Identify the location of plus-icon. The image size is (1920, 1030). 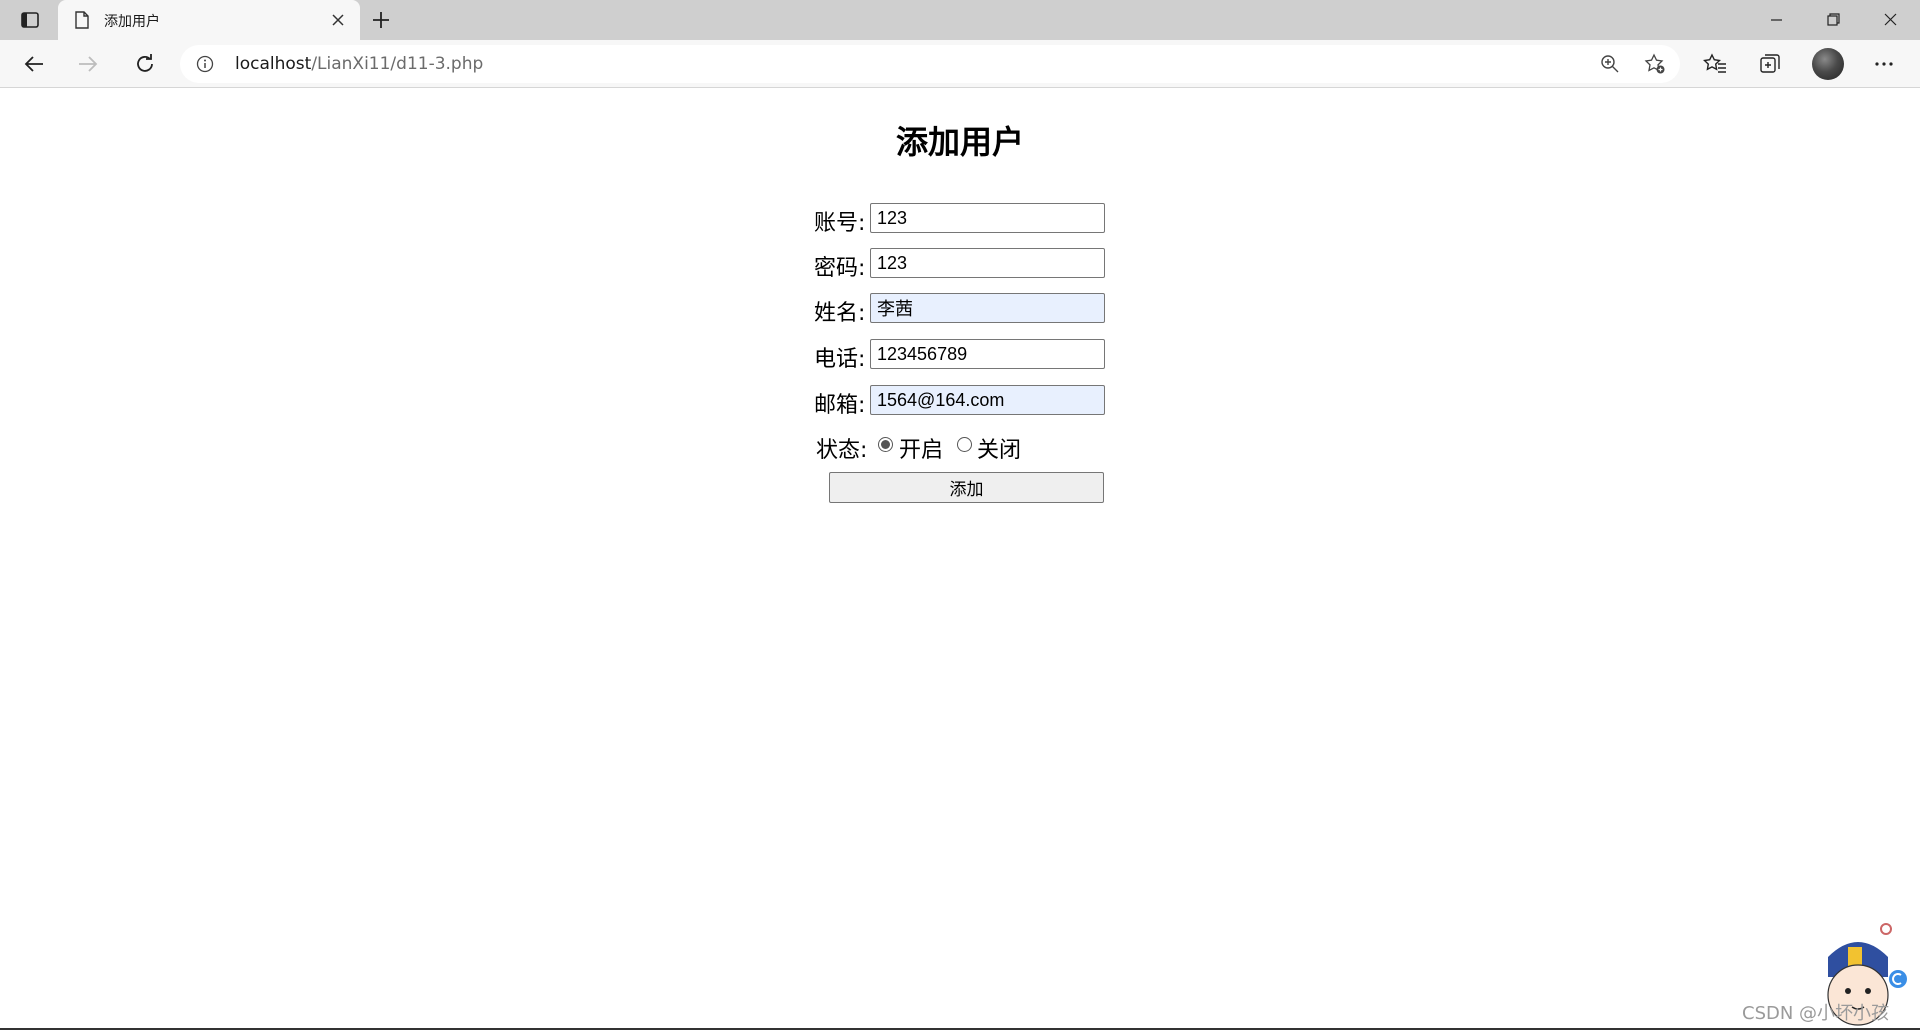
(381, 20).